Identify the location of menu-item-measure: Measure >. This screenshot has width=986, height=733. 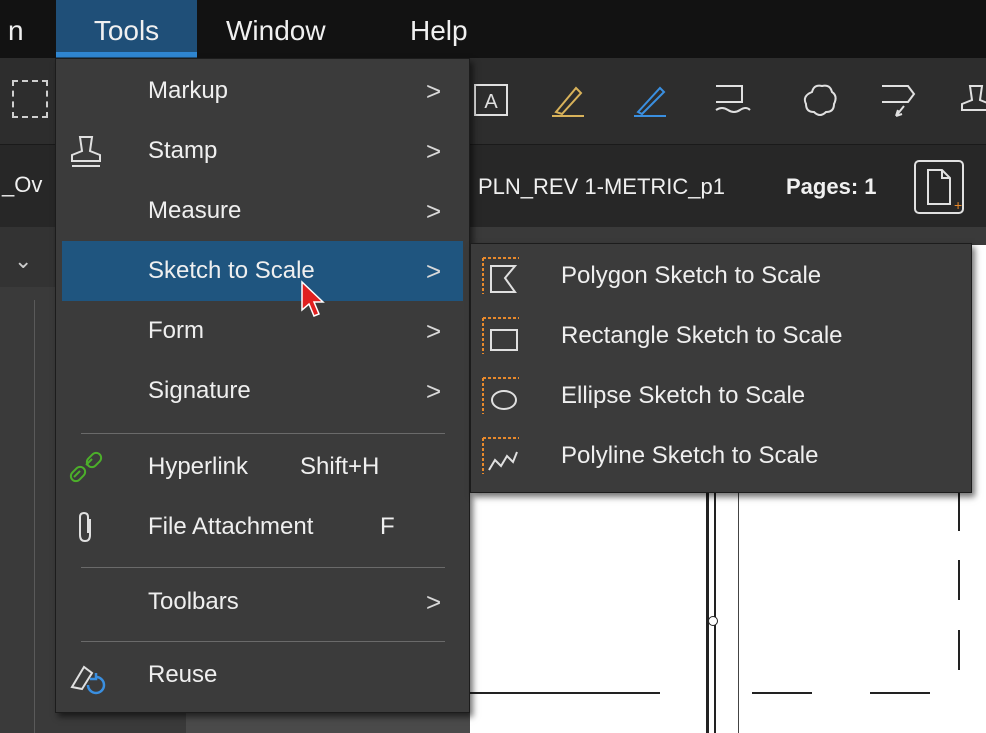
(262, 211).